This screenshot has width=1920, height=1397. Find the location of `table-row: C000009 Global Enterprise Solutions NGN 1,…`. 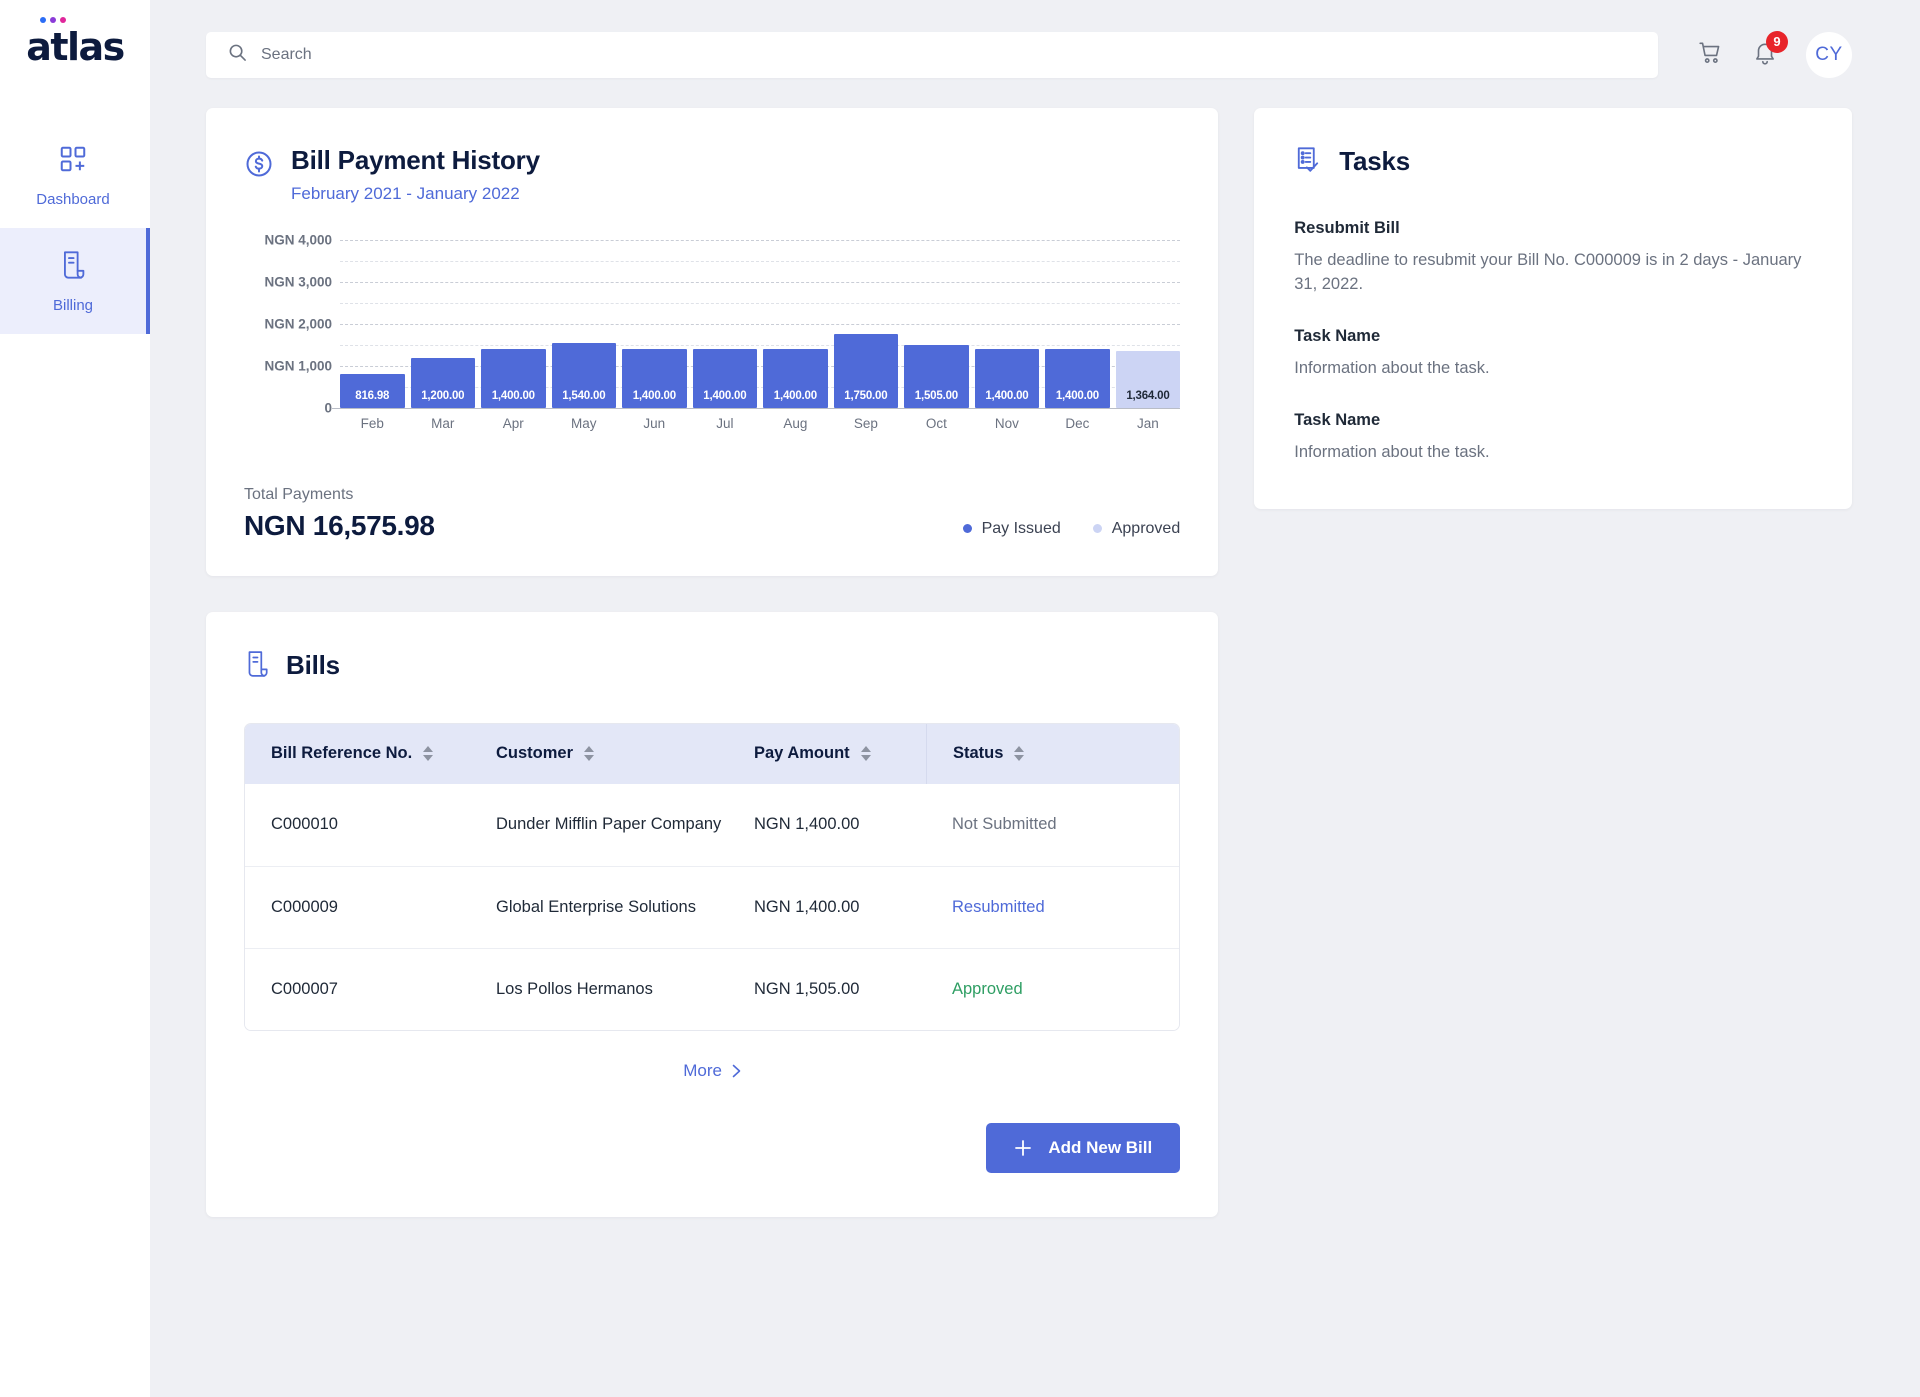

table-row: C000009 Global Enterprise Solutions NGN 1,… is located at coordinates (712, 906).